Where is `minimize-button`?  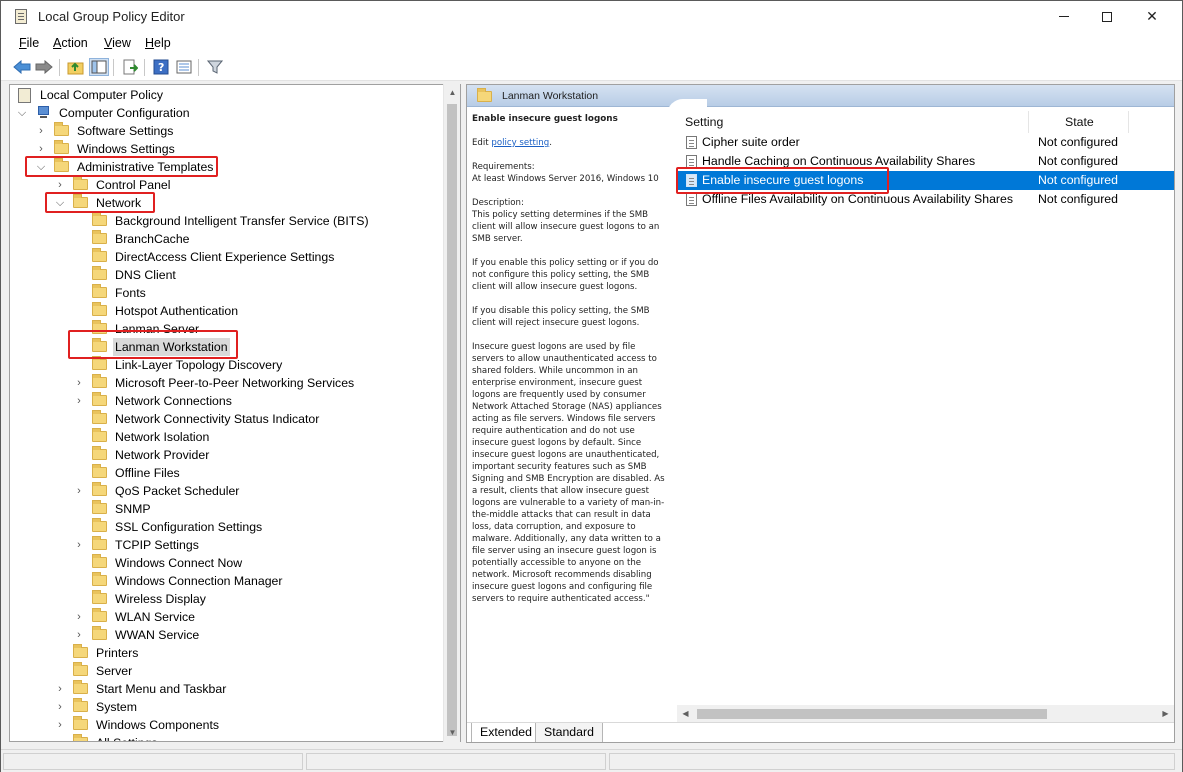
minimize-button is located at coordinates (1064, 16).